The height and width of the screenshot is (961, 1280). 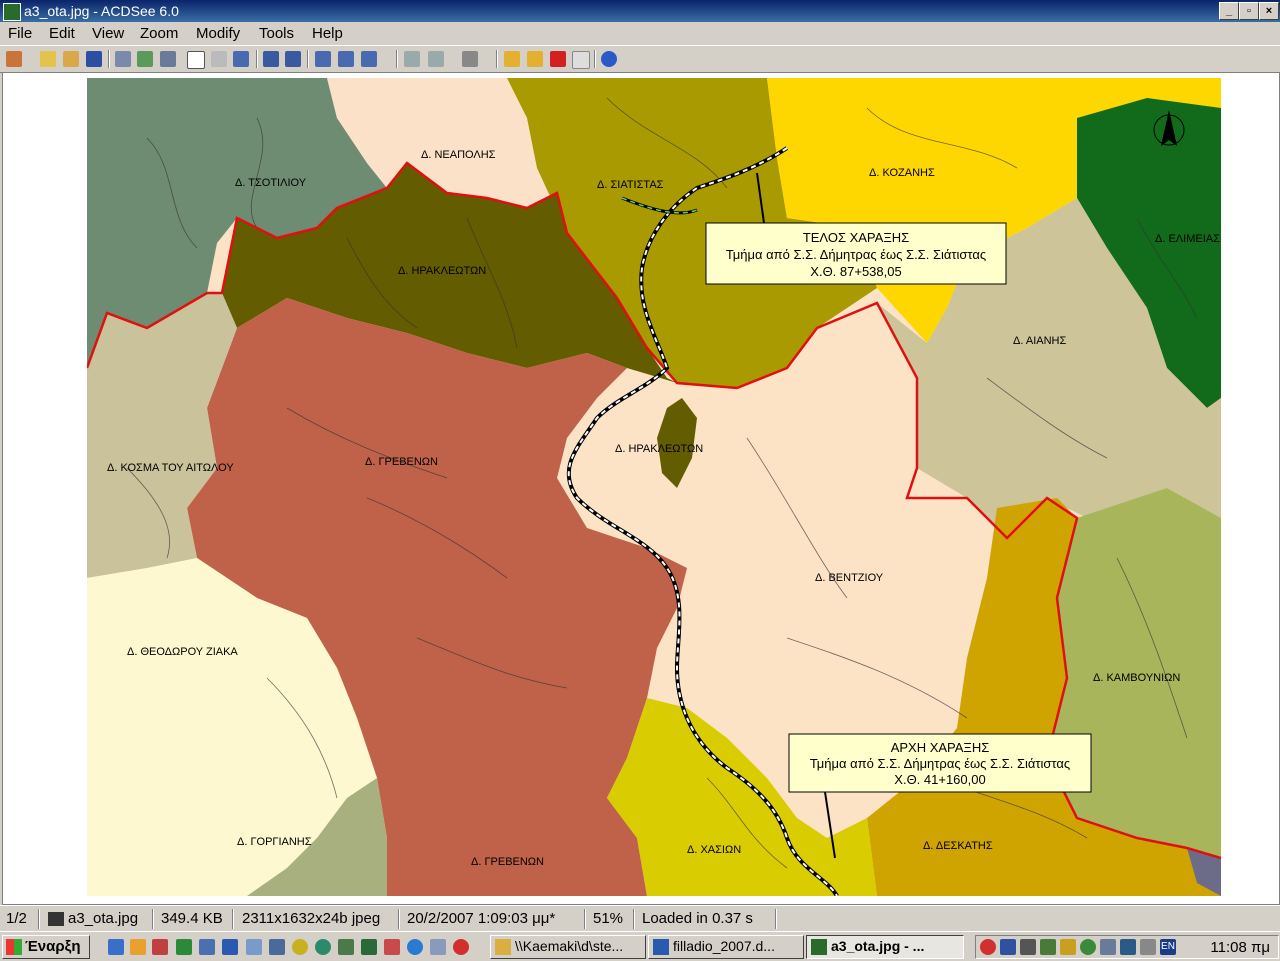 I want to click on callout-end-chainage: Χ.Θ. 87+538,05, so click(x=855, y=271).